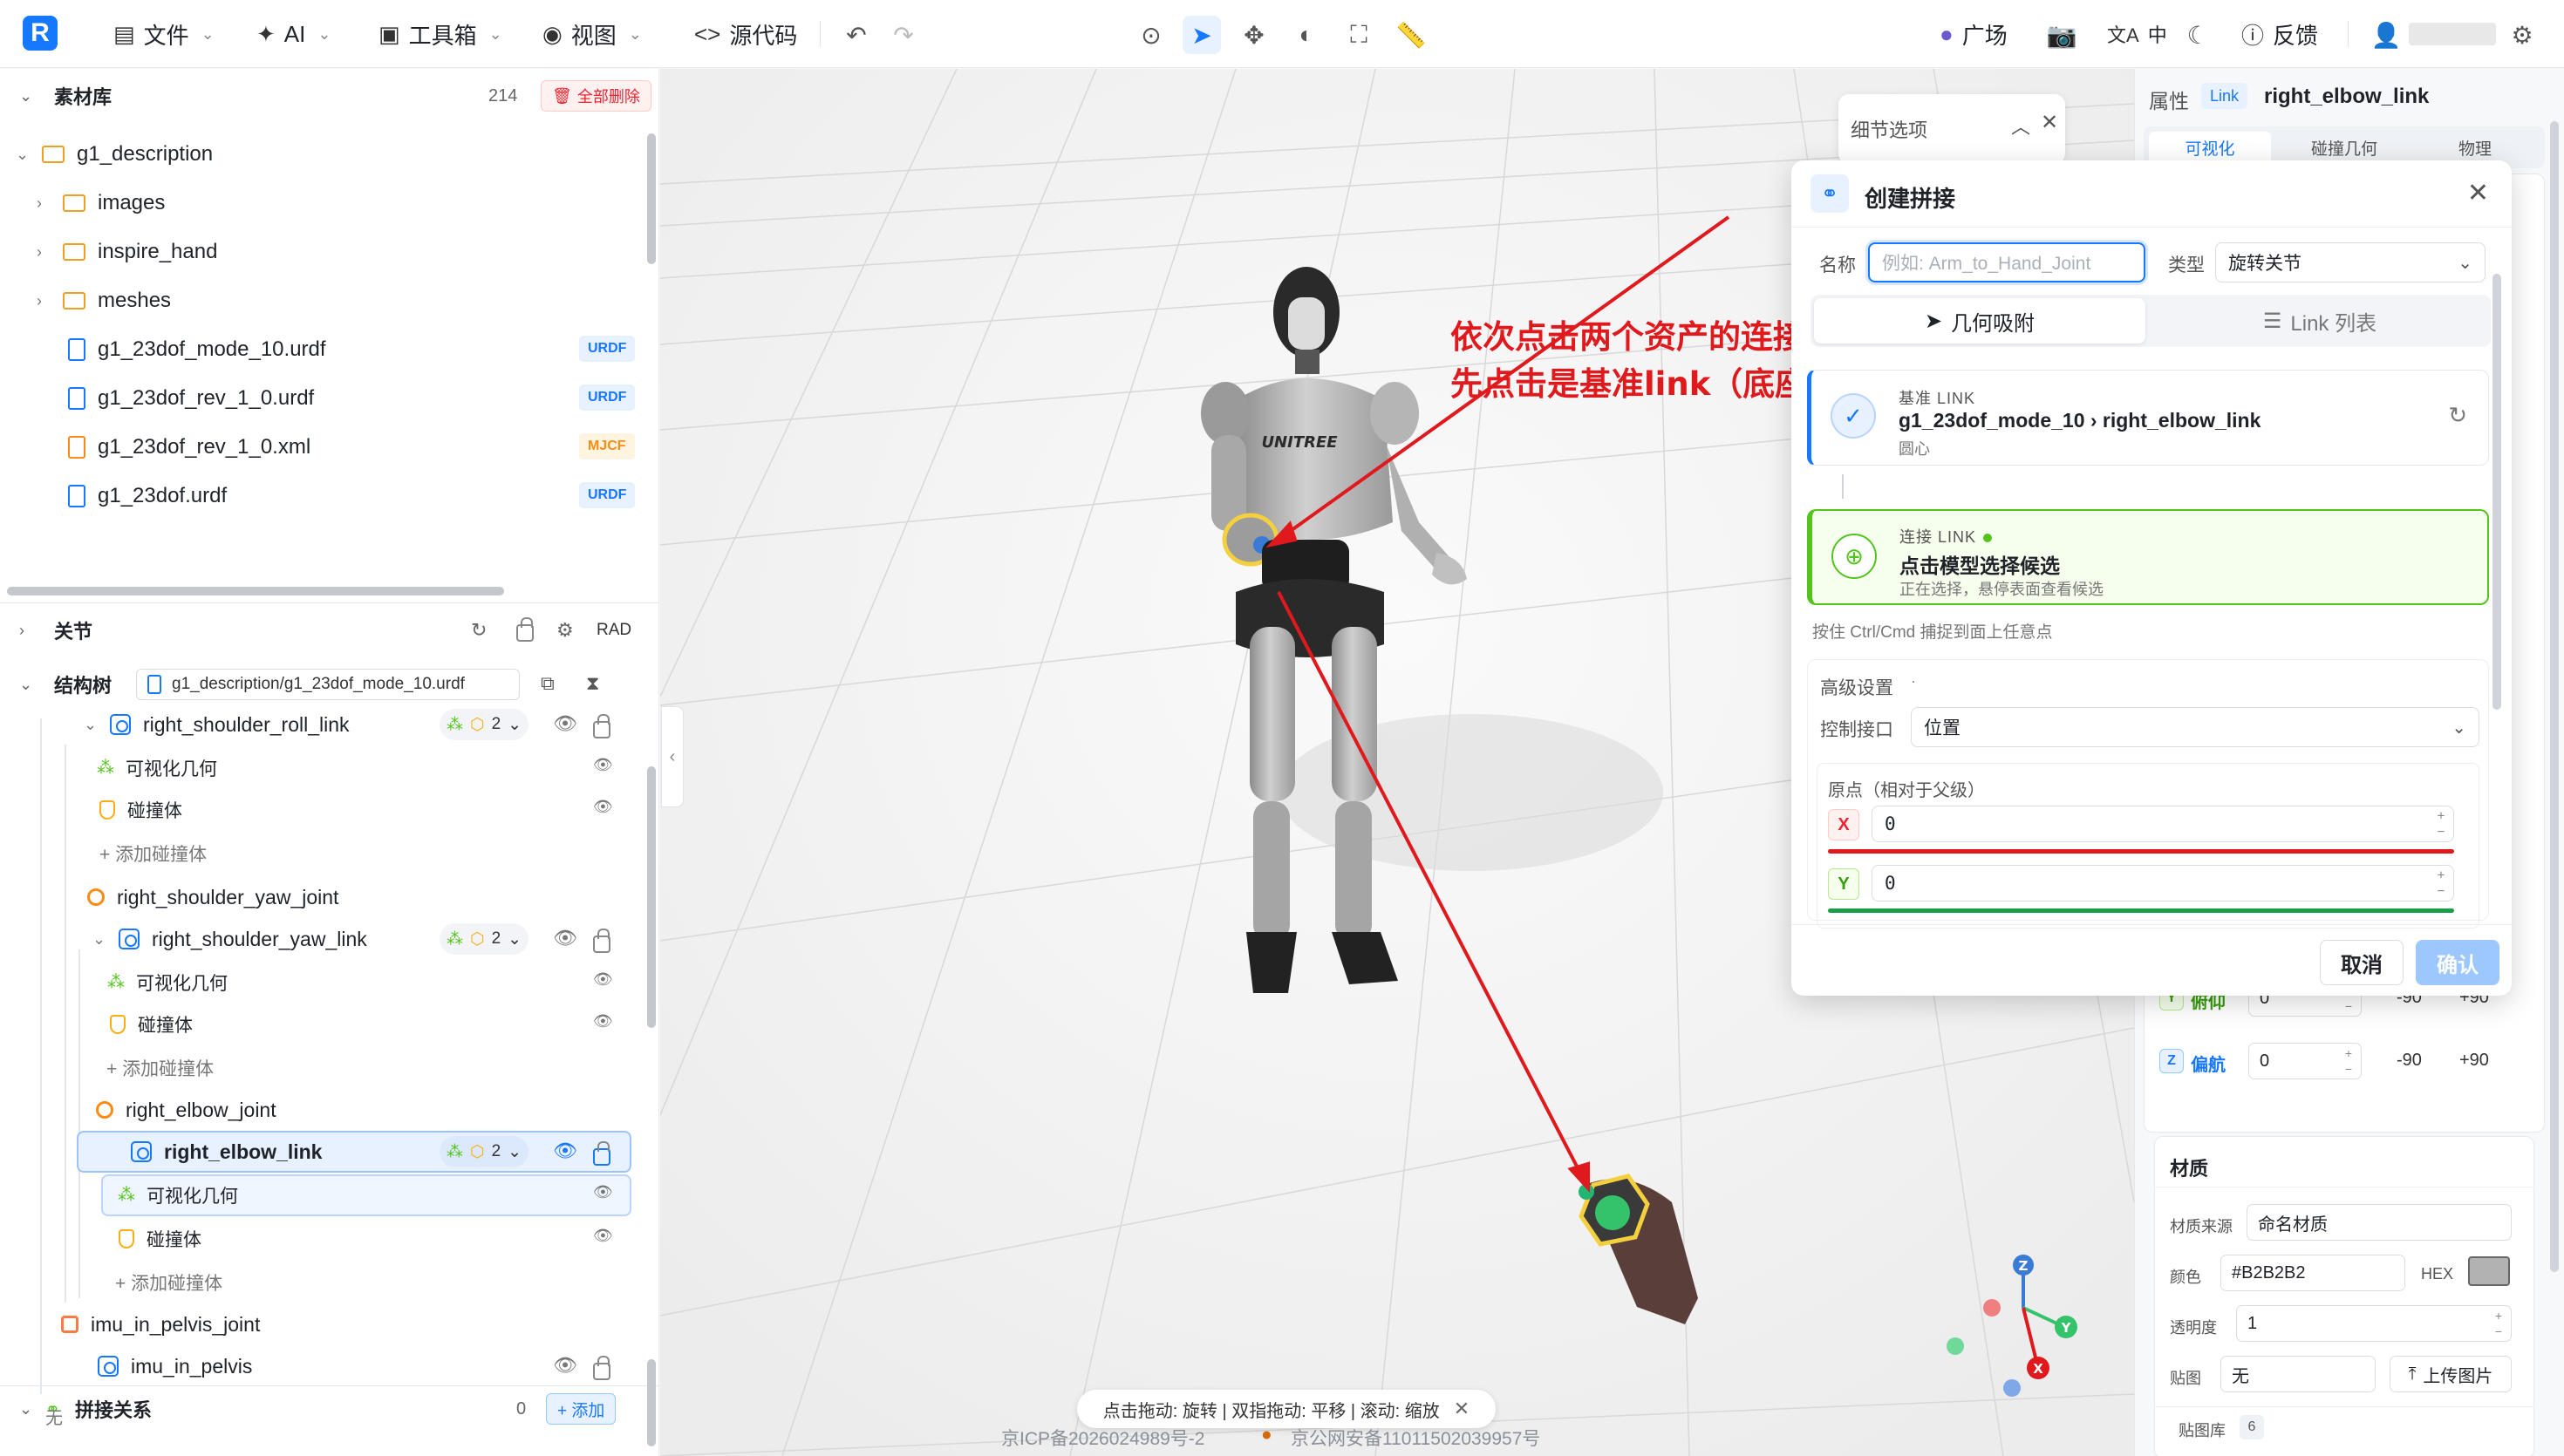 The width and height of the screenshot is (2564, 1456). Describe the element at coordinates (592, 34) in the screenshot. I see `menu-view: ◉ 视图 ⌄` at that location.